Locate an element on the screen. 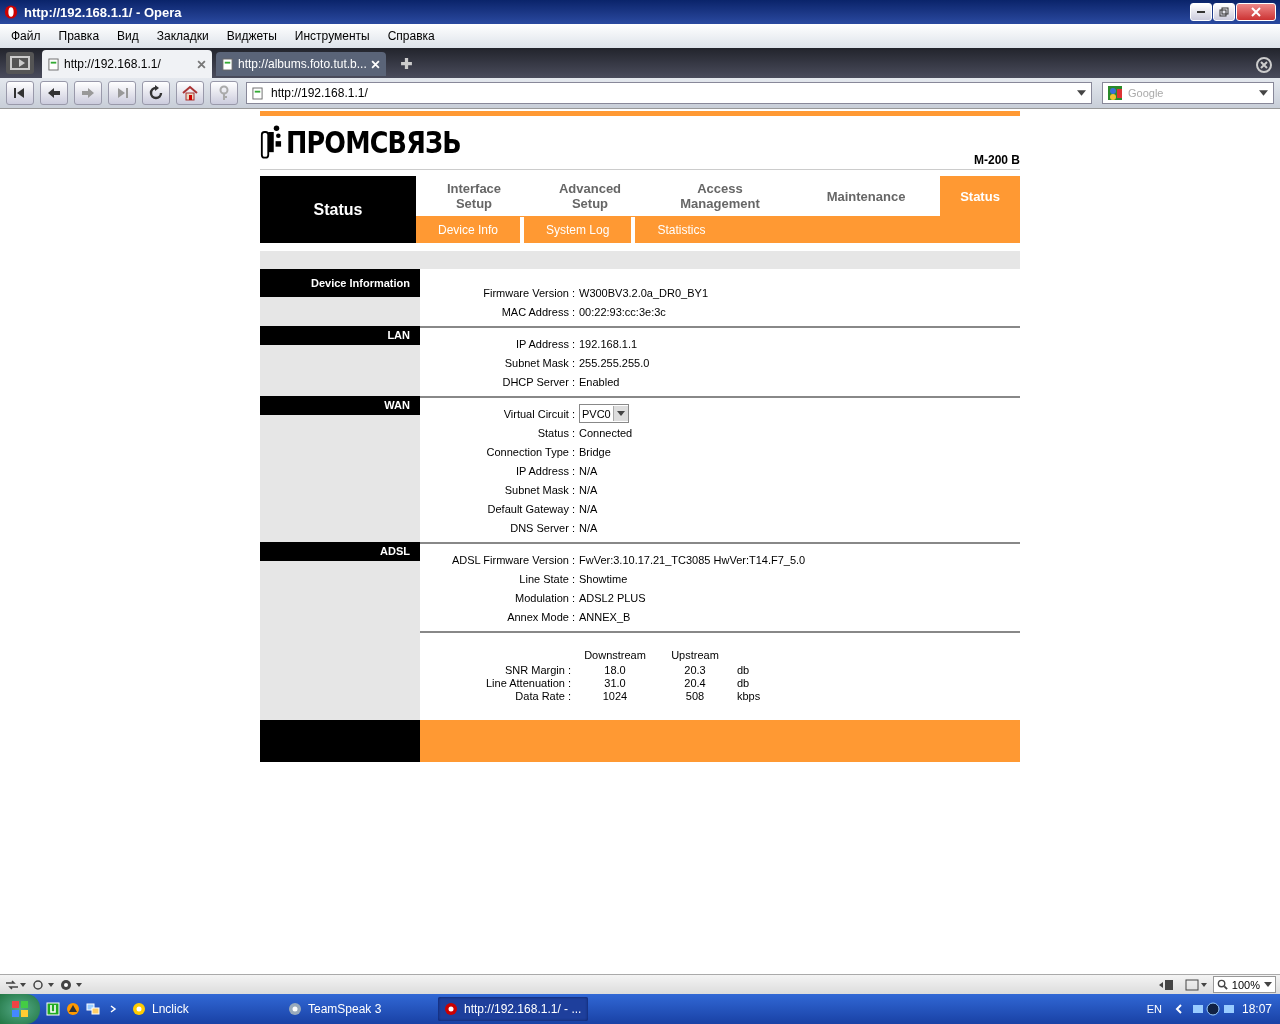  opera-logo-icon is located at coordinates (11, 12).